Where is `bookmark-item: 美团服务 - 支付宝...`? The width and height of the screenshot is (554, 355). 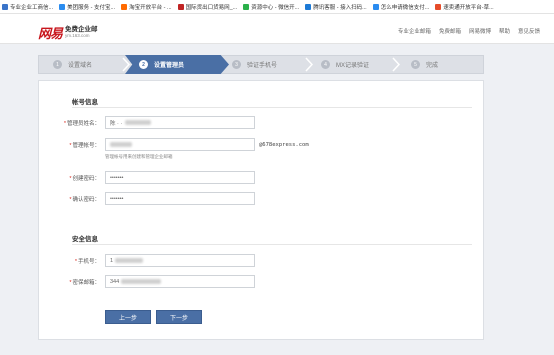
bookmark-item: 美团服务 - 支付宝... is located at coordinates (87, 7).